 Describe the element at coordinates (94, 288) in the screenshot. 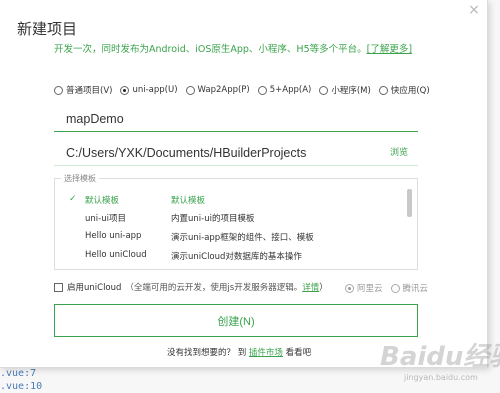

I see `unicloud-label: 启用uniCloud` at that location.